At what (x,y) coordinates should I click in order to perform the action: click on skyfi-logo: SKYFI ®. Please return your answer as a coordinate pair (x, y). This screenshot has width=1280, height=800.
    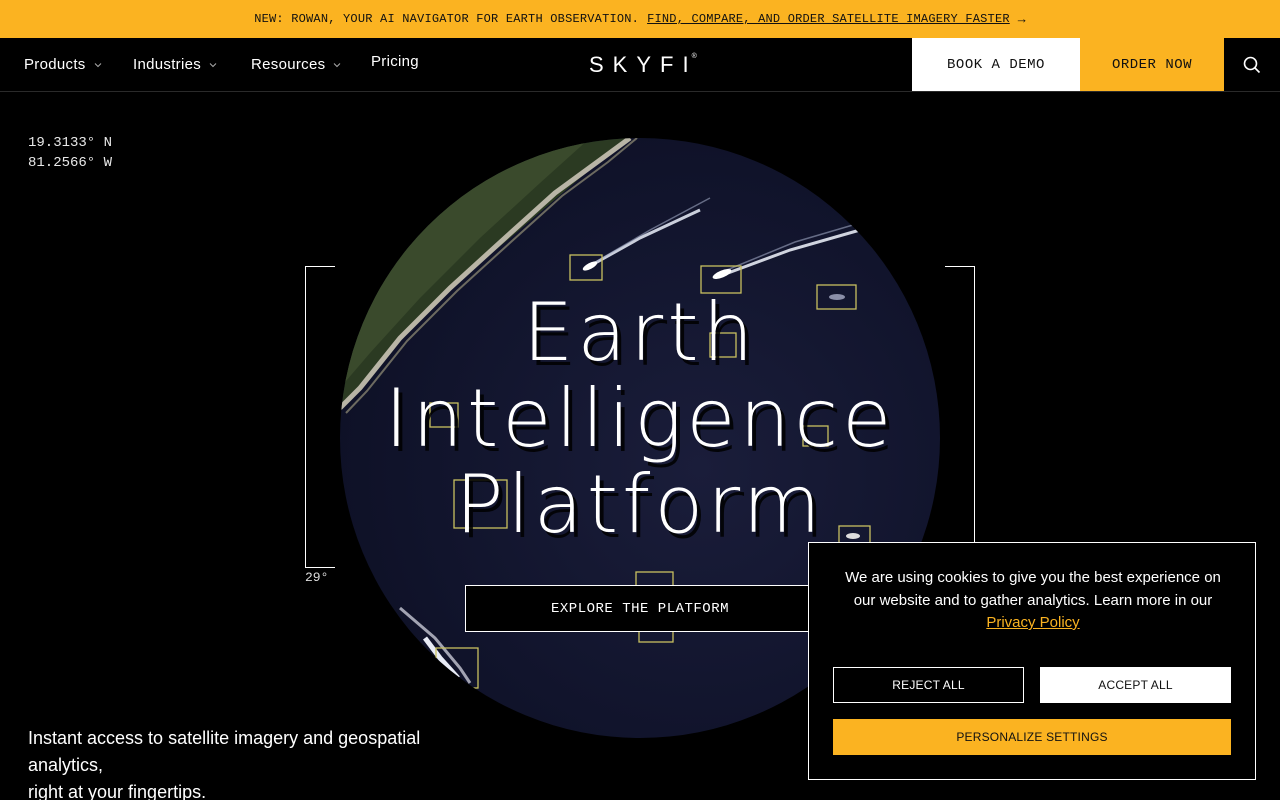
    Looking at the image, I should click on (643, 64).